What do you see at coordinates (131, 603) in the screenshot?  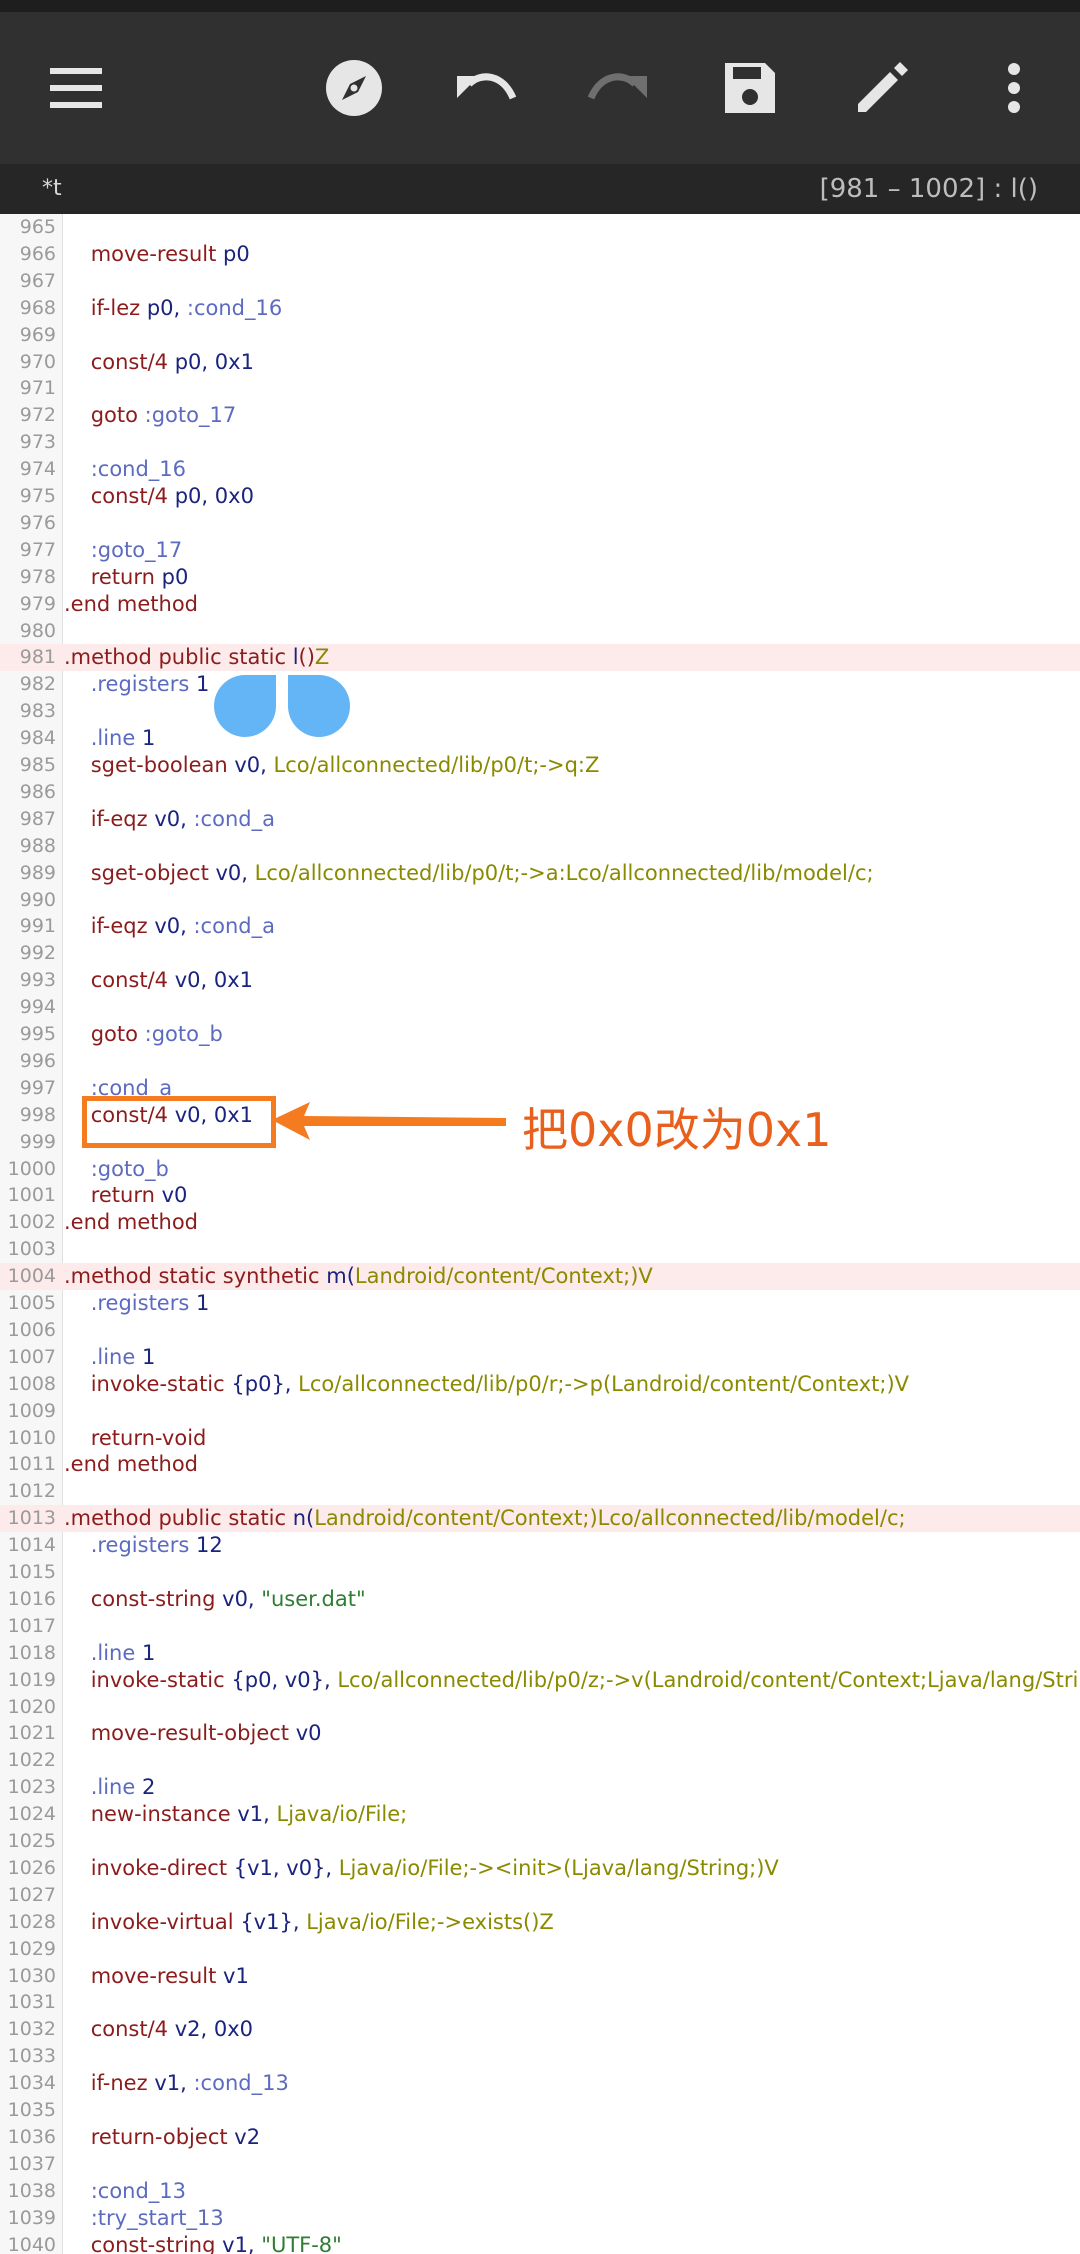 I see `code-token: .end method` at bounding box center [131, 603].